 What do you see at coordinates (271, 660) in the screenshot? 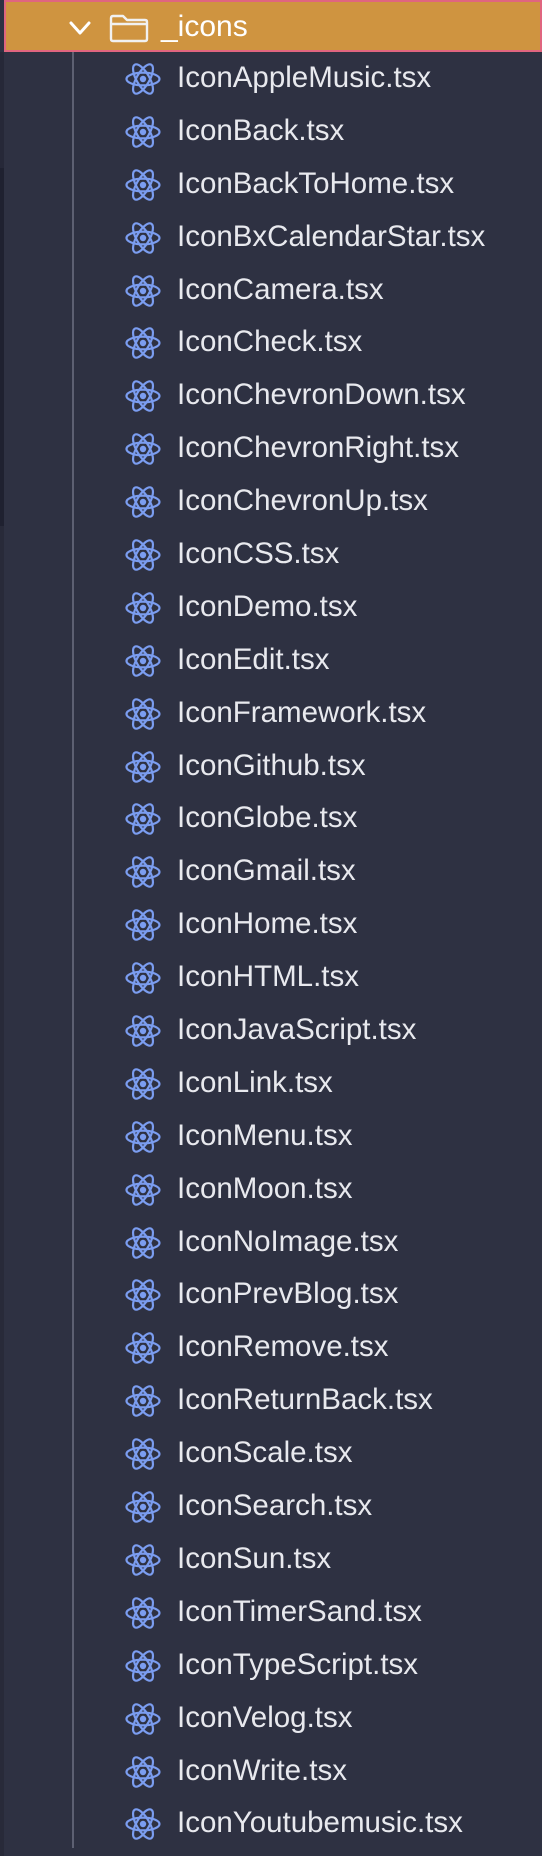
I see `file-row: IconEdit.tsx` at bounding box center [271, 660].